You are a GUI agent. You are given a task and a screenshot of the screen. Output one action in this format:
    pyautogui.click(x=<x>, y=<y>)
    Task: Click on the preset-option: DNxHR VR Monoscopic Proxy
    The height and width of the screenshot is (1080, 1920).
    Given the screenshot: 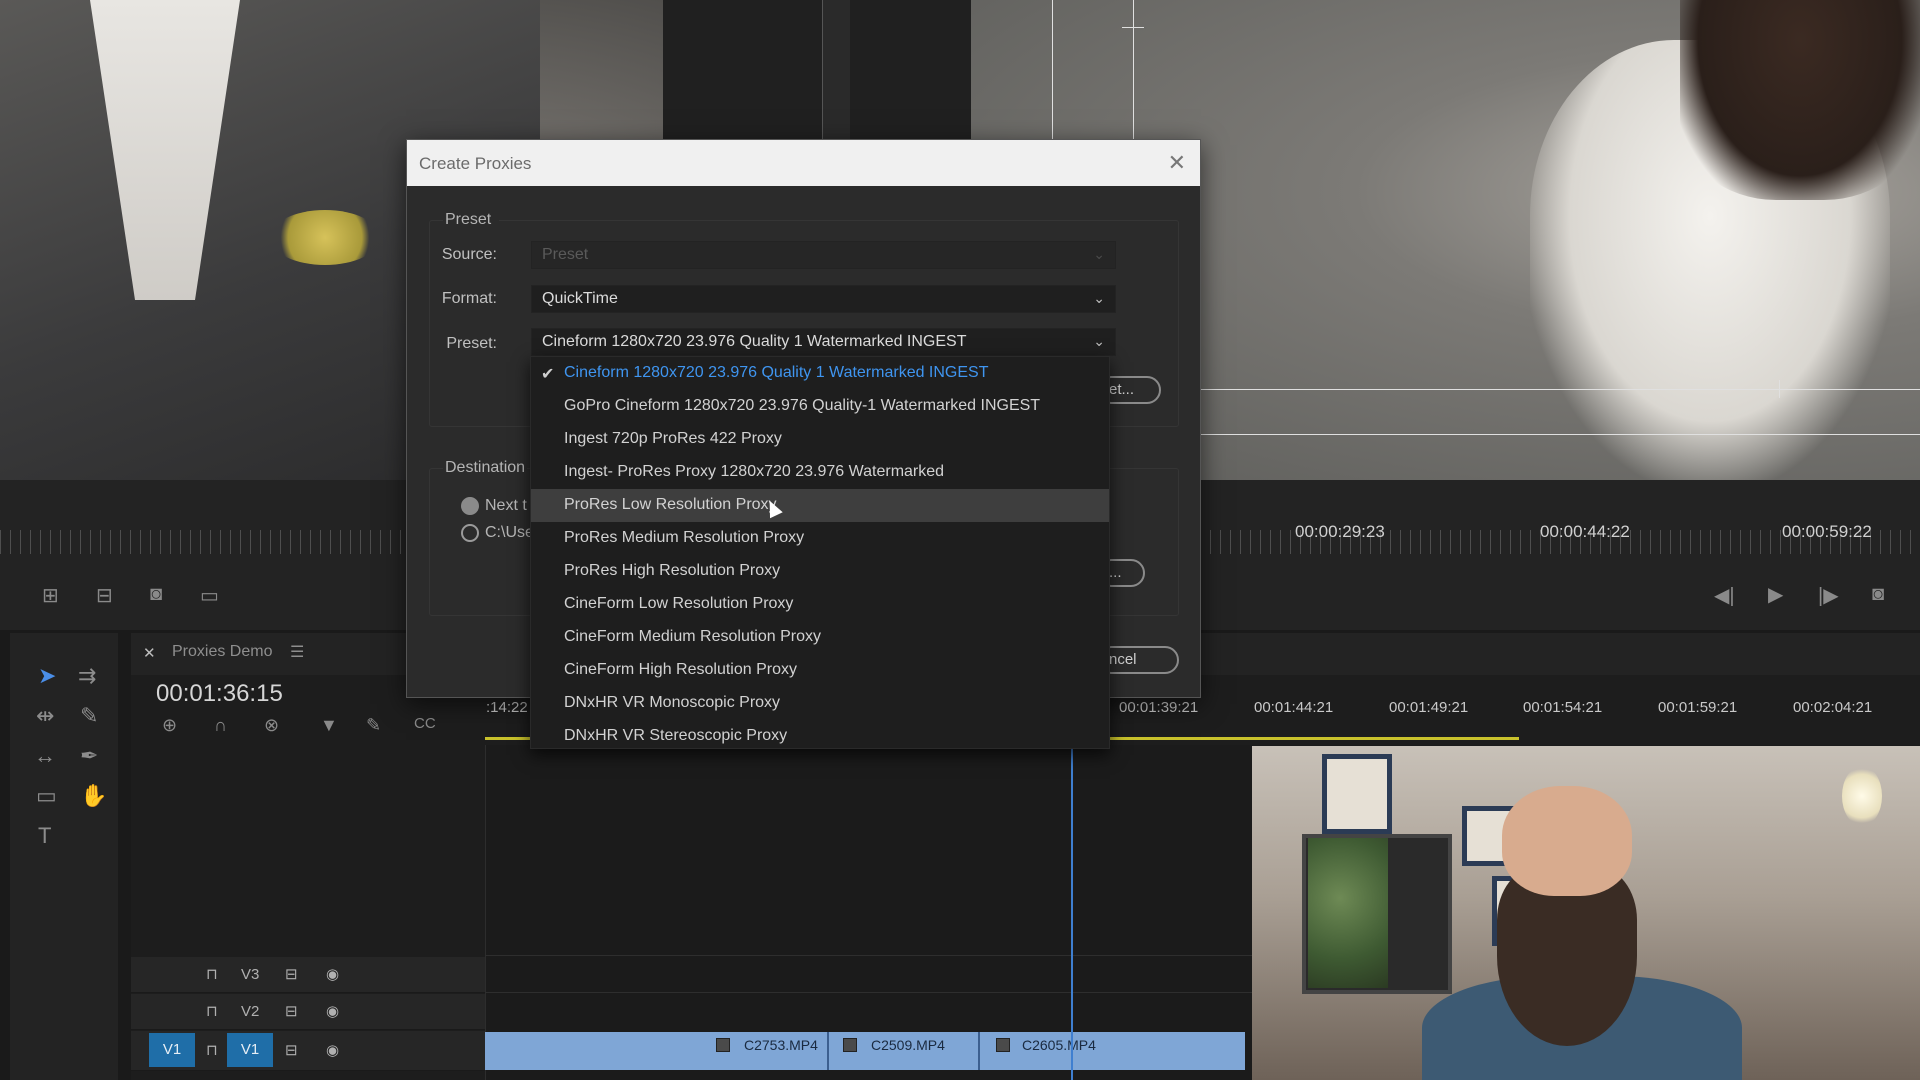 What is the action you would take?
    pyautogui.click(x=820, y=703)
    